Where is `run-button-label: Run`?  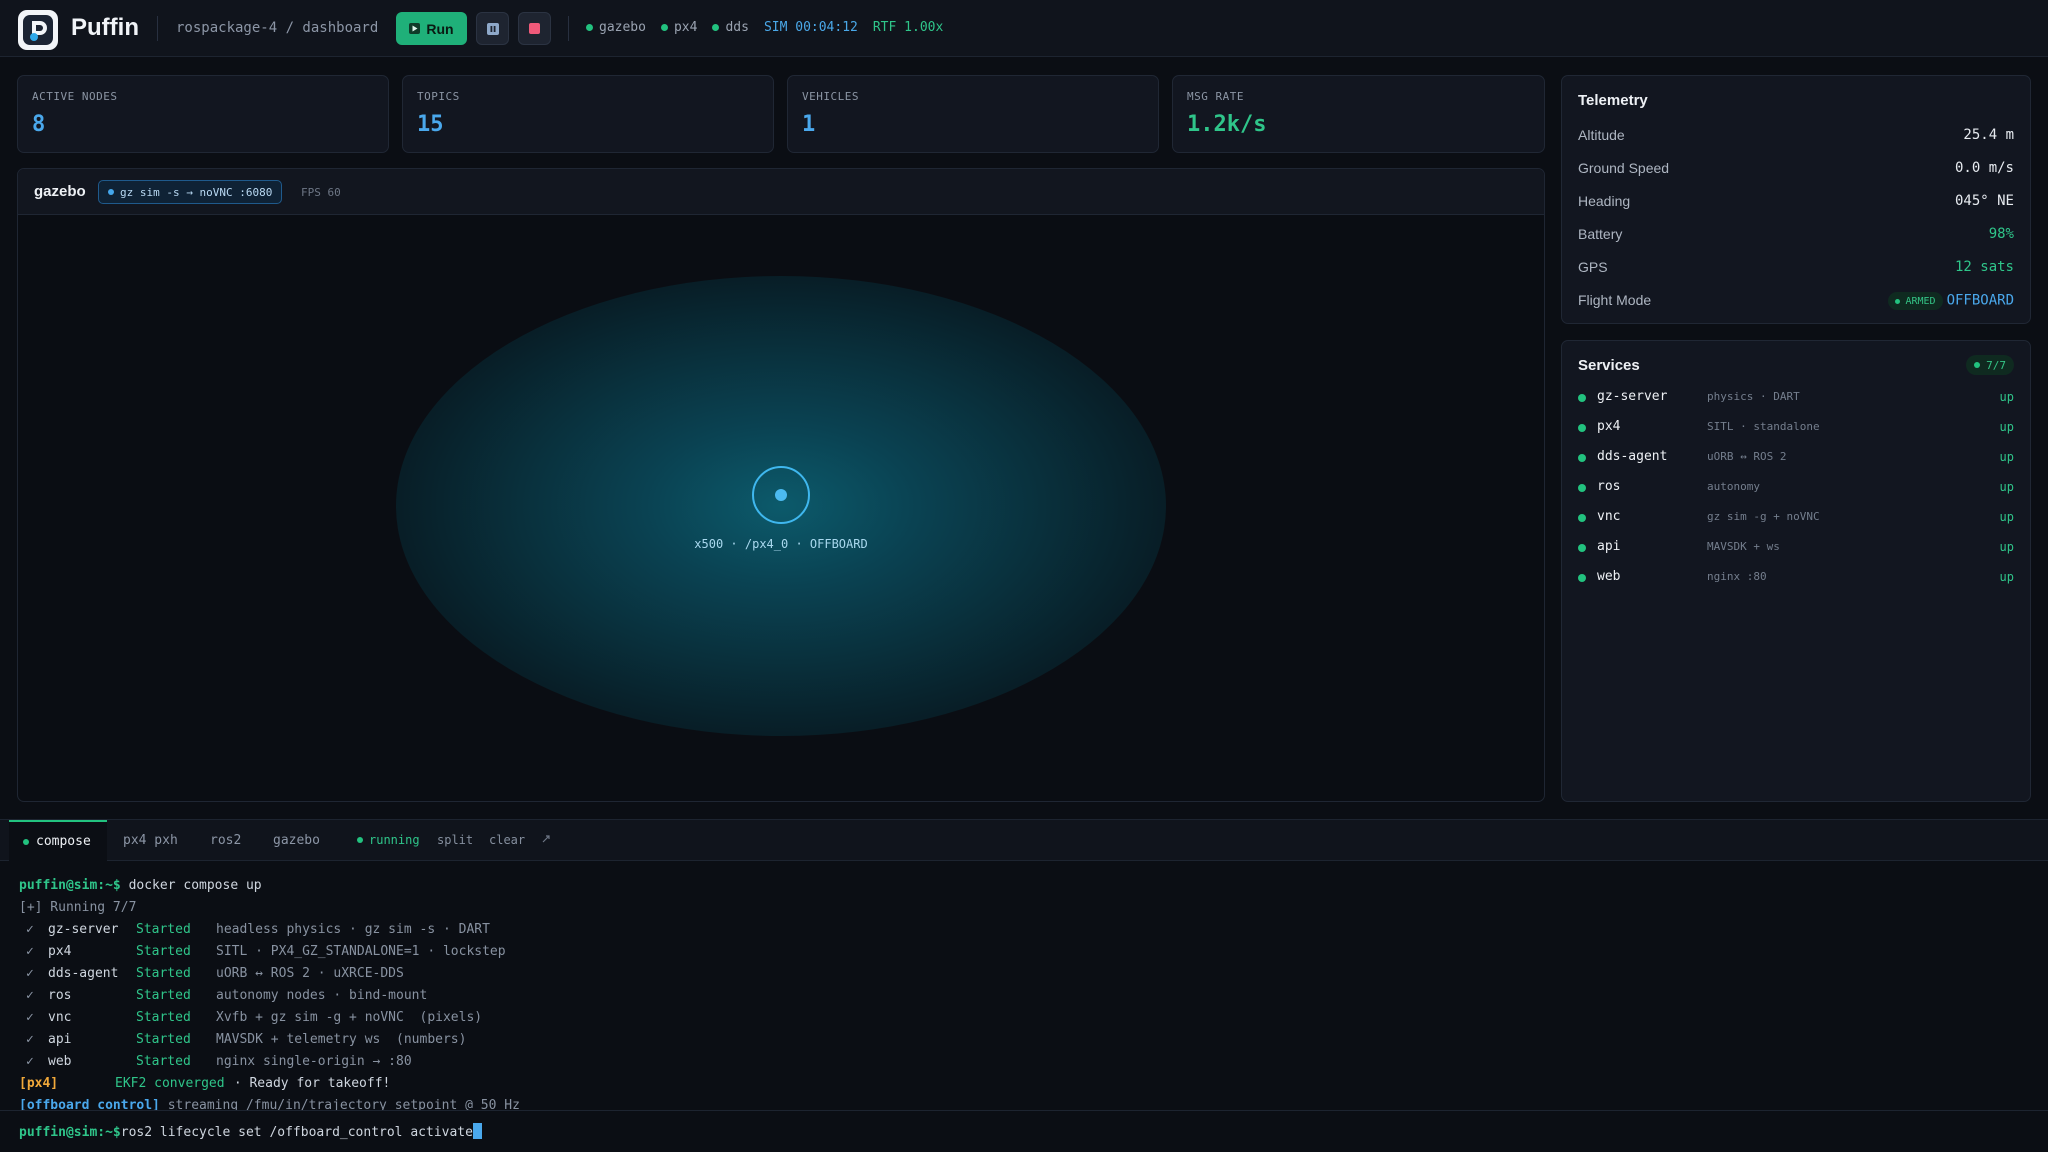 run-button-label: Run is located at coordinates (440, 28).